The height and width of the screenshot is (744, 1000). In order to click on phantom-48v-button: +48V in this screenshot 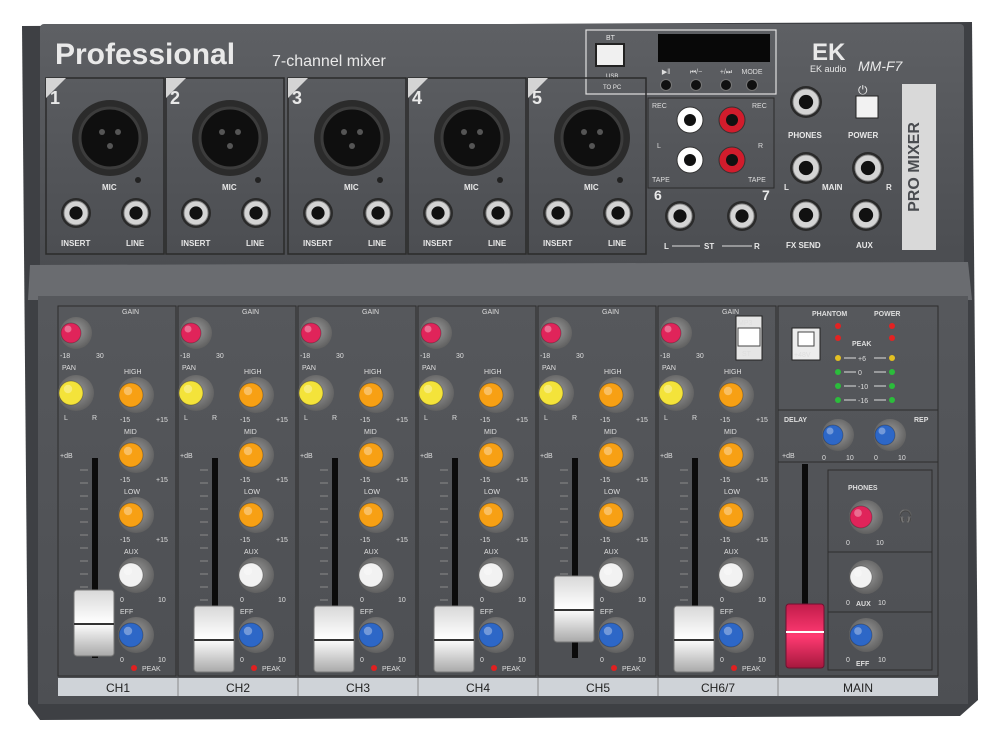, I will do `click(806, 344)`.